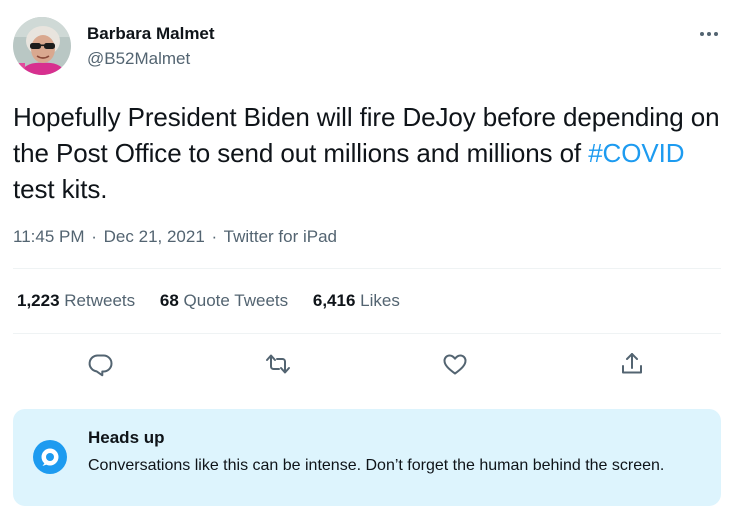 The image size is (738, 508). What do you see at coordinates (50, 457) in the screenshot?
I see `heads-up-icon` at bounding box center [50, 457].